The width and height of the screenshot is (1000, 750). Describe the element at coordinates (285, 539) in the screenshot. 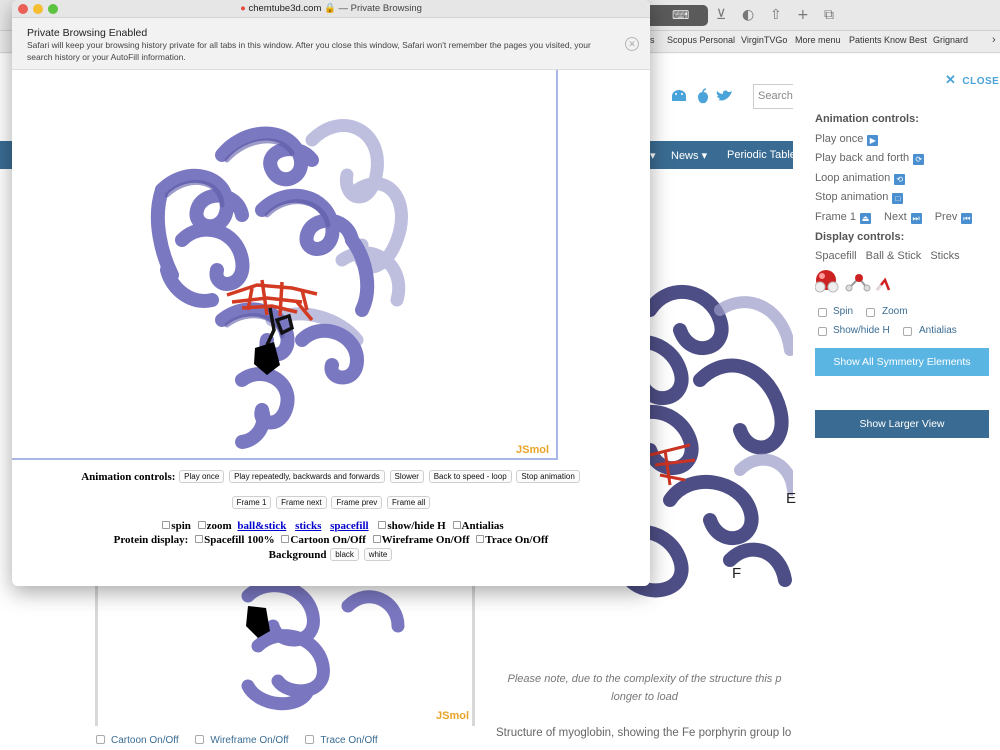

I see `cartoon-checkbox-fg` at that location.